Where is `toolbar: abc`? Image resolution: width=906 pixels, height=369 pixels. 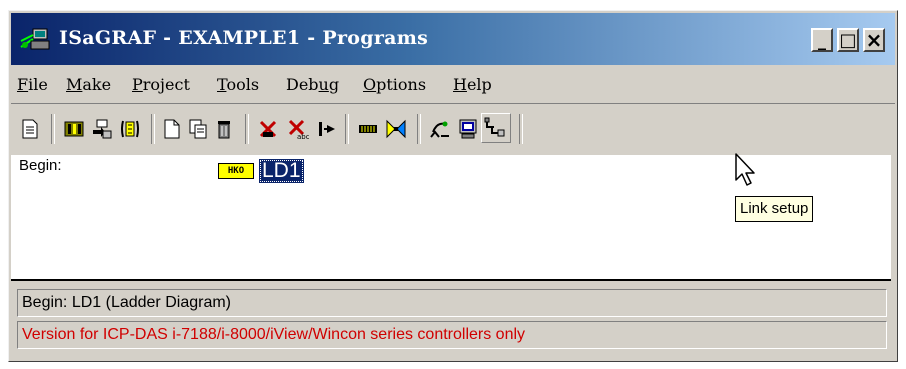 toolbar: abc is located at coordinates (453, 128).